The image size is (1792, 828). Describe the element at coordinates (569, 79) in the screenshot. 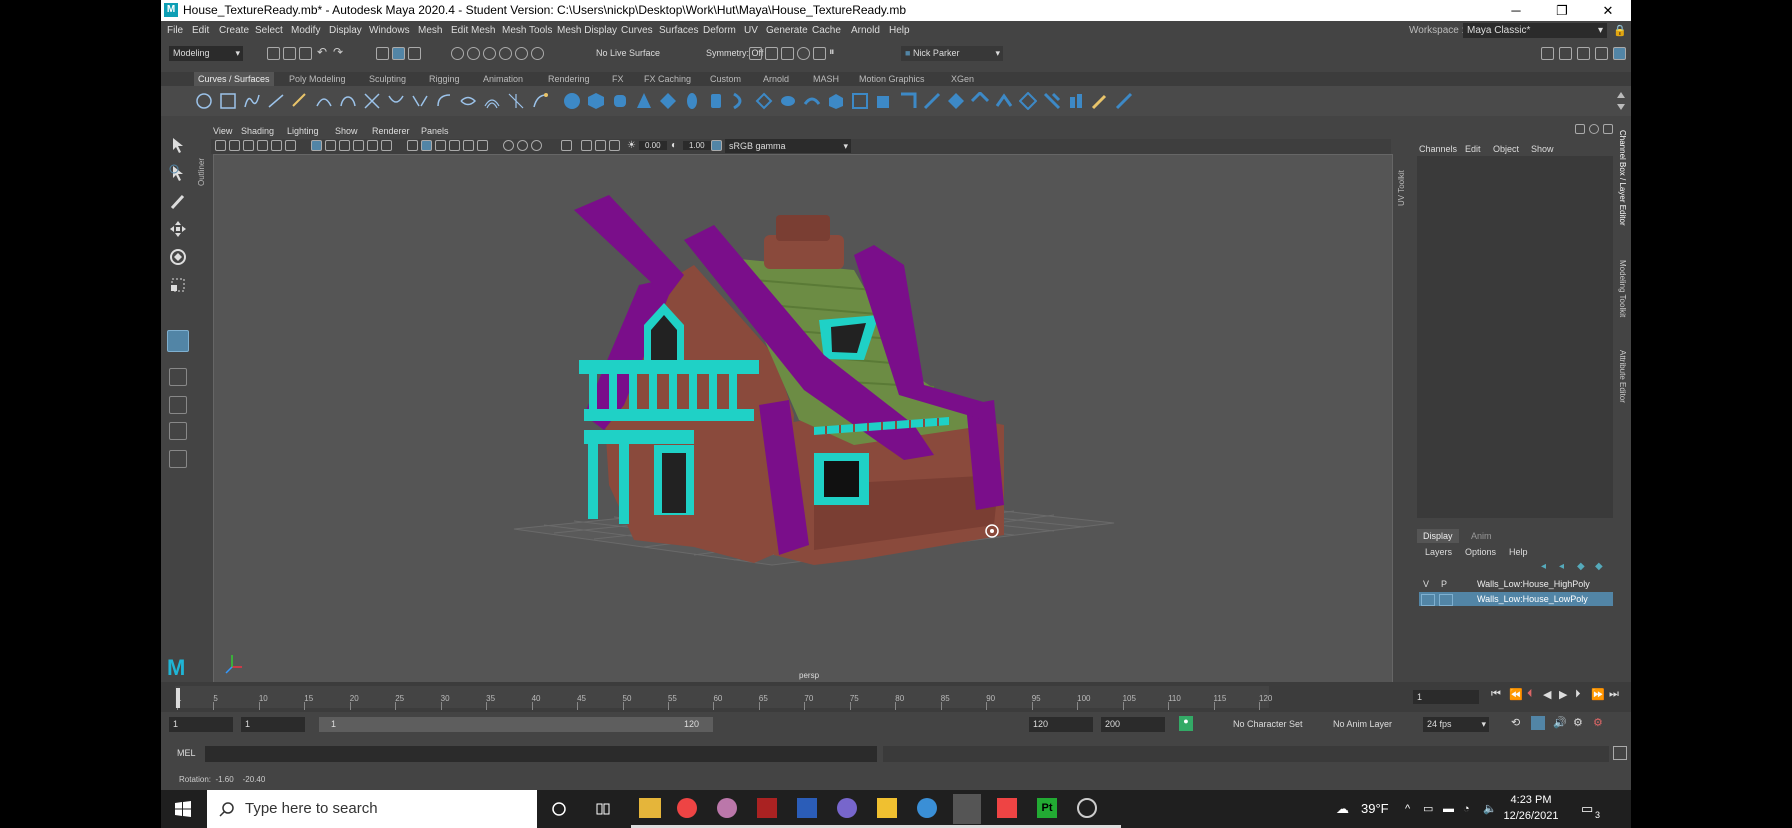

I see `shelf-tab-rendering: Rendering` at that location.